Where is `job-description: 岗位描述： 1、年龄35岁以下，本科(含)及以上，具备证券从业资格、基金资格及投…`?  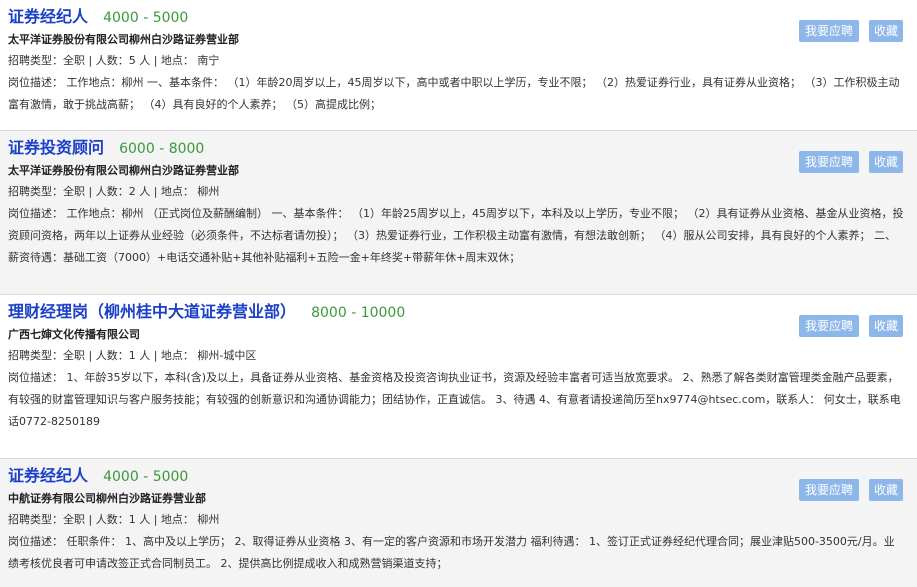
job-description: 岗位描述： 1、年龄35岁以下，本科(含)及以上，具备证券从业资格、基金资格及投… is located at coordinates (454, 399).